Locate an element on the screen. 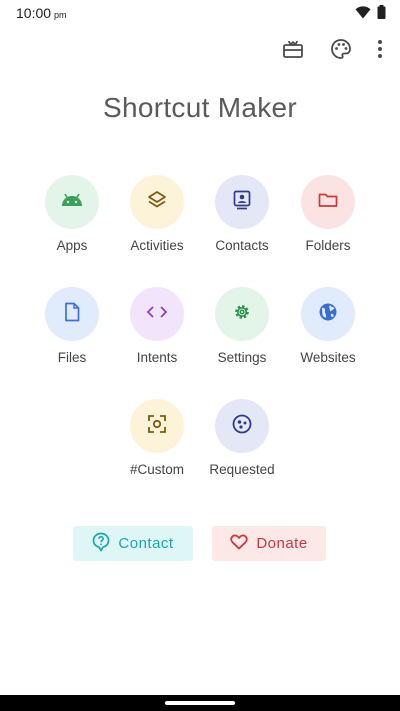  gear-icon is located at coordinates (242, 314).